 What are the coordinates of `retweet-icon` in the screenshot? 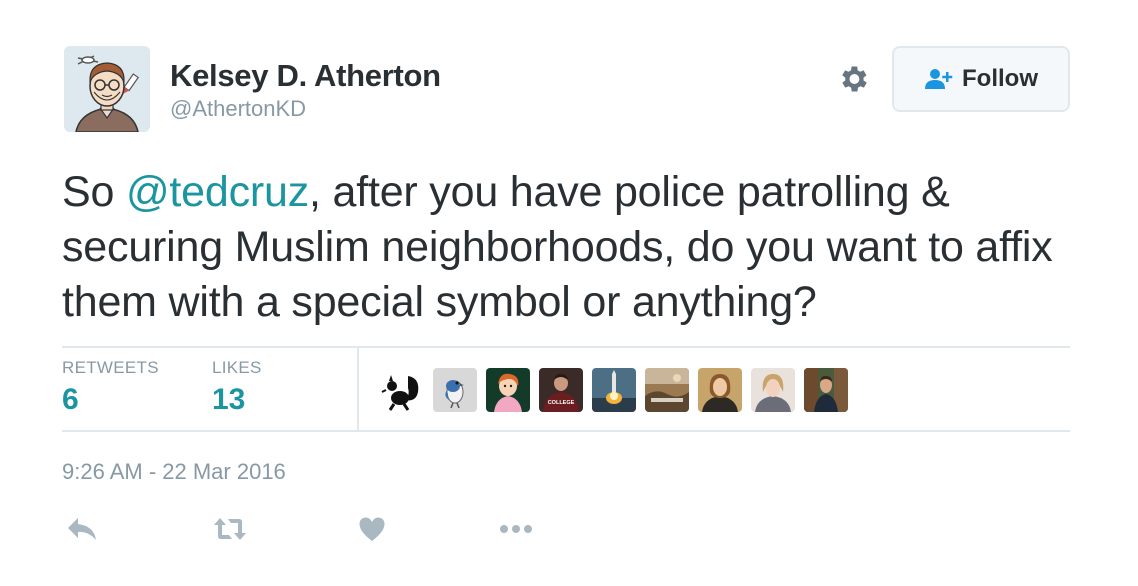 It's located at (230, 529).